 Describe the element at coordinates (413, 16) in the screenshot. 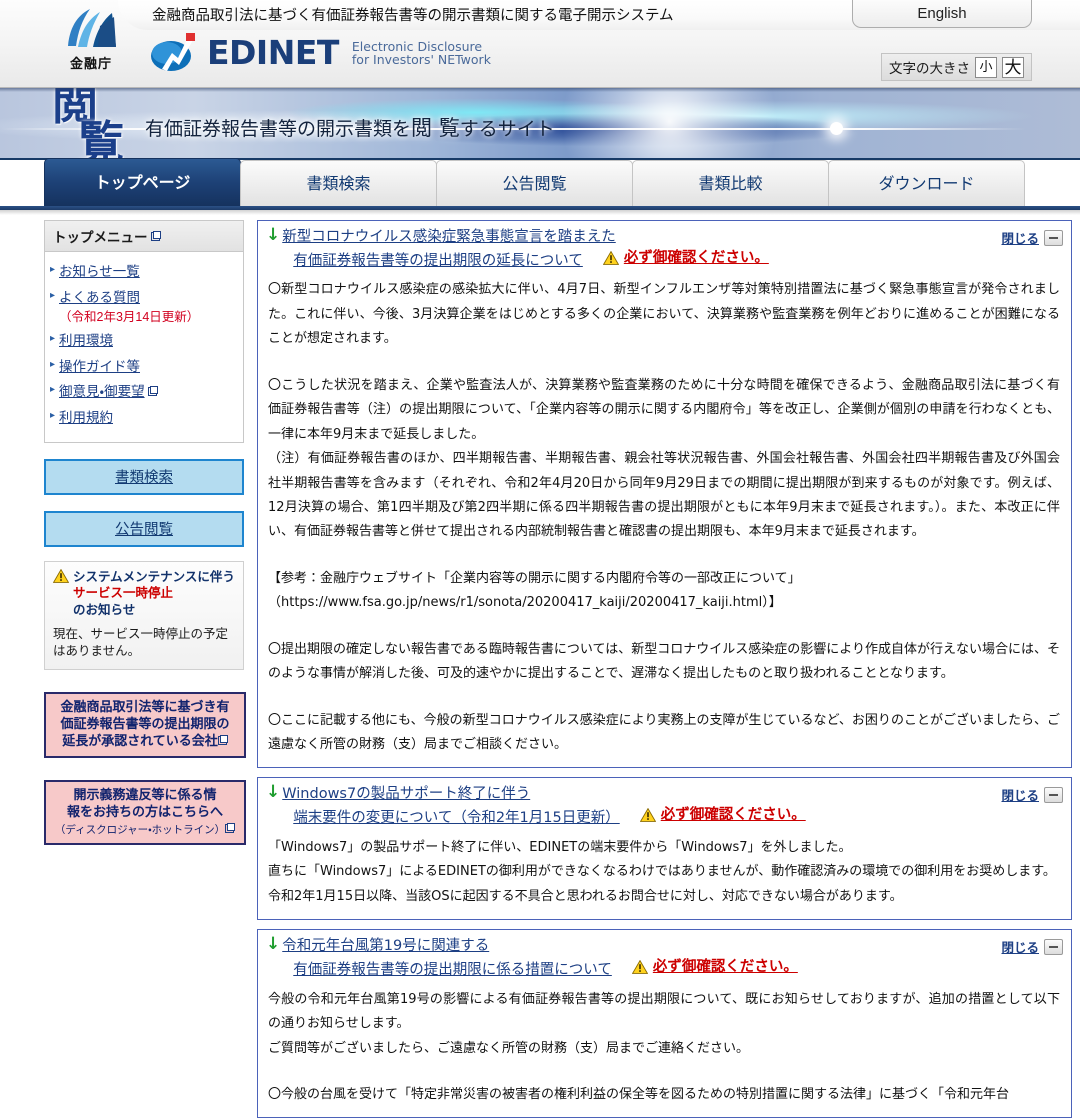

I see `system-title: 金融商品取引法に基づく有価証券報告書等の開示書類に関する電子開示システム` at that location.